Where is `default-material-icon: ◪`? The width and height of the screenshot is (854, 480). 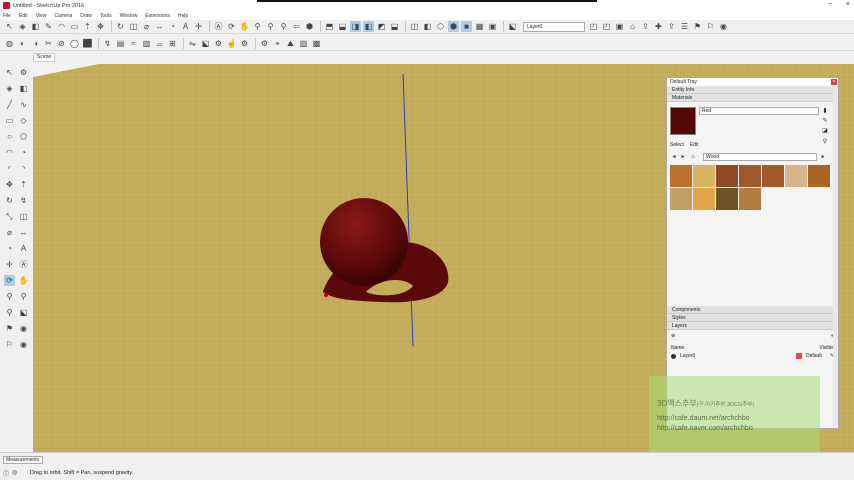 default-material-icon: ◪ is located at coordinates (825, 131).